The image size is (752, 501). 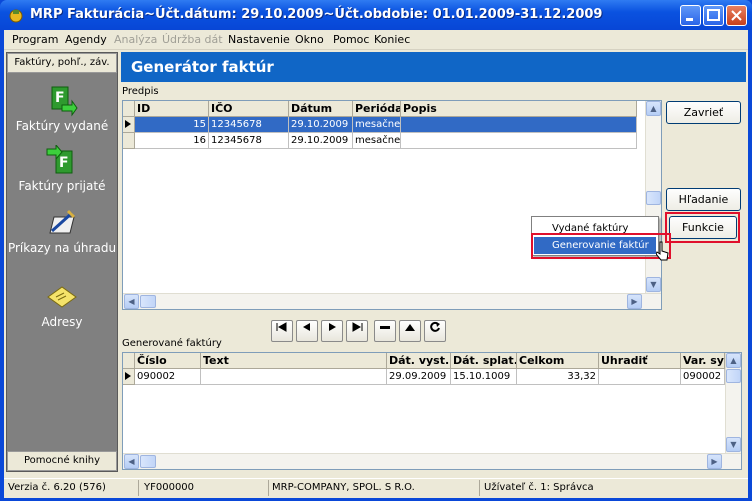 I want to click on cell-datum: 29.10.2009, so click(x=321, y=141).